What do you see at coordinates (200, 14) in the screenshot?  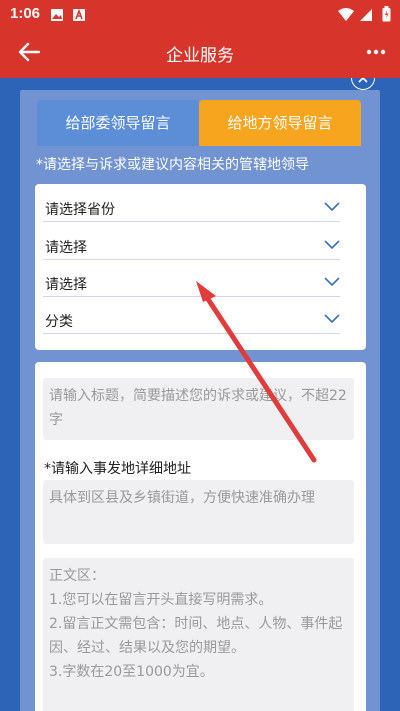 I see `status-bar: 1:06` at bounding box center [200, 14].